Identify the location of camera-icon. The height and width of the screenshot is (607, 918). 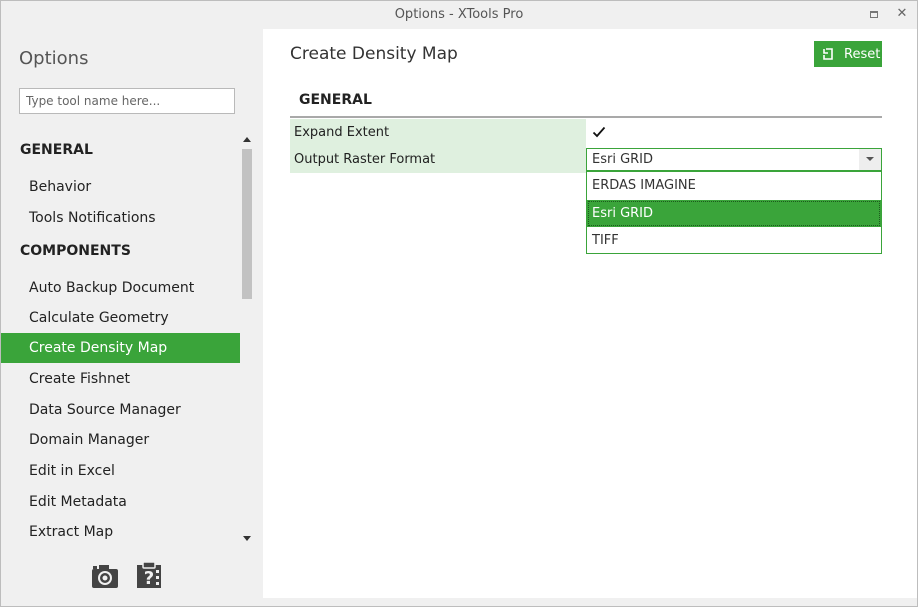
(105, 576).